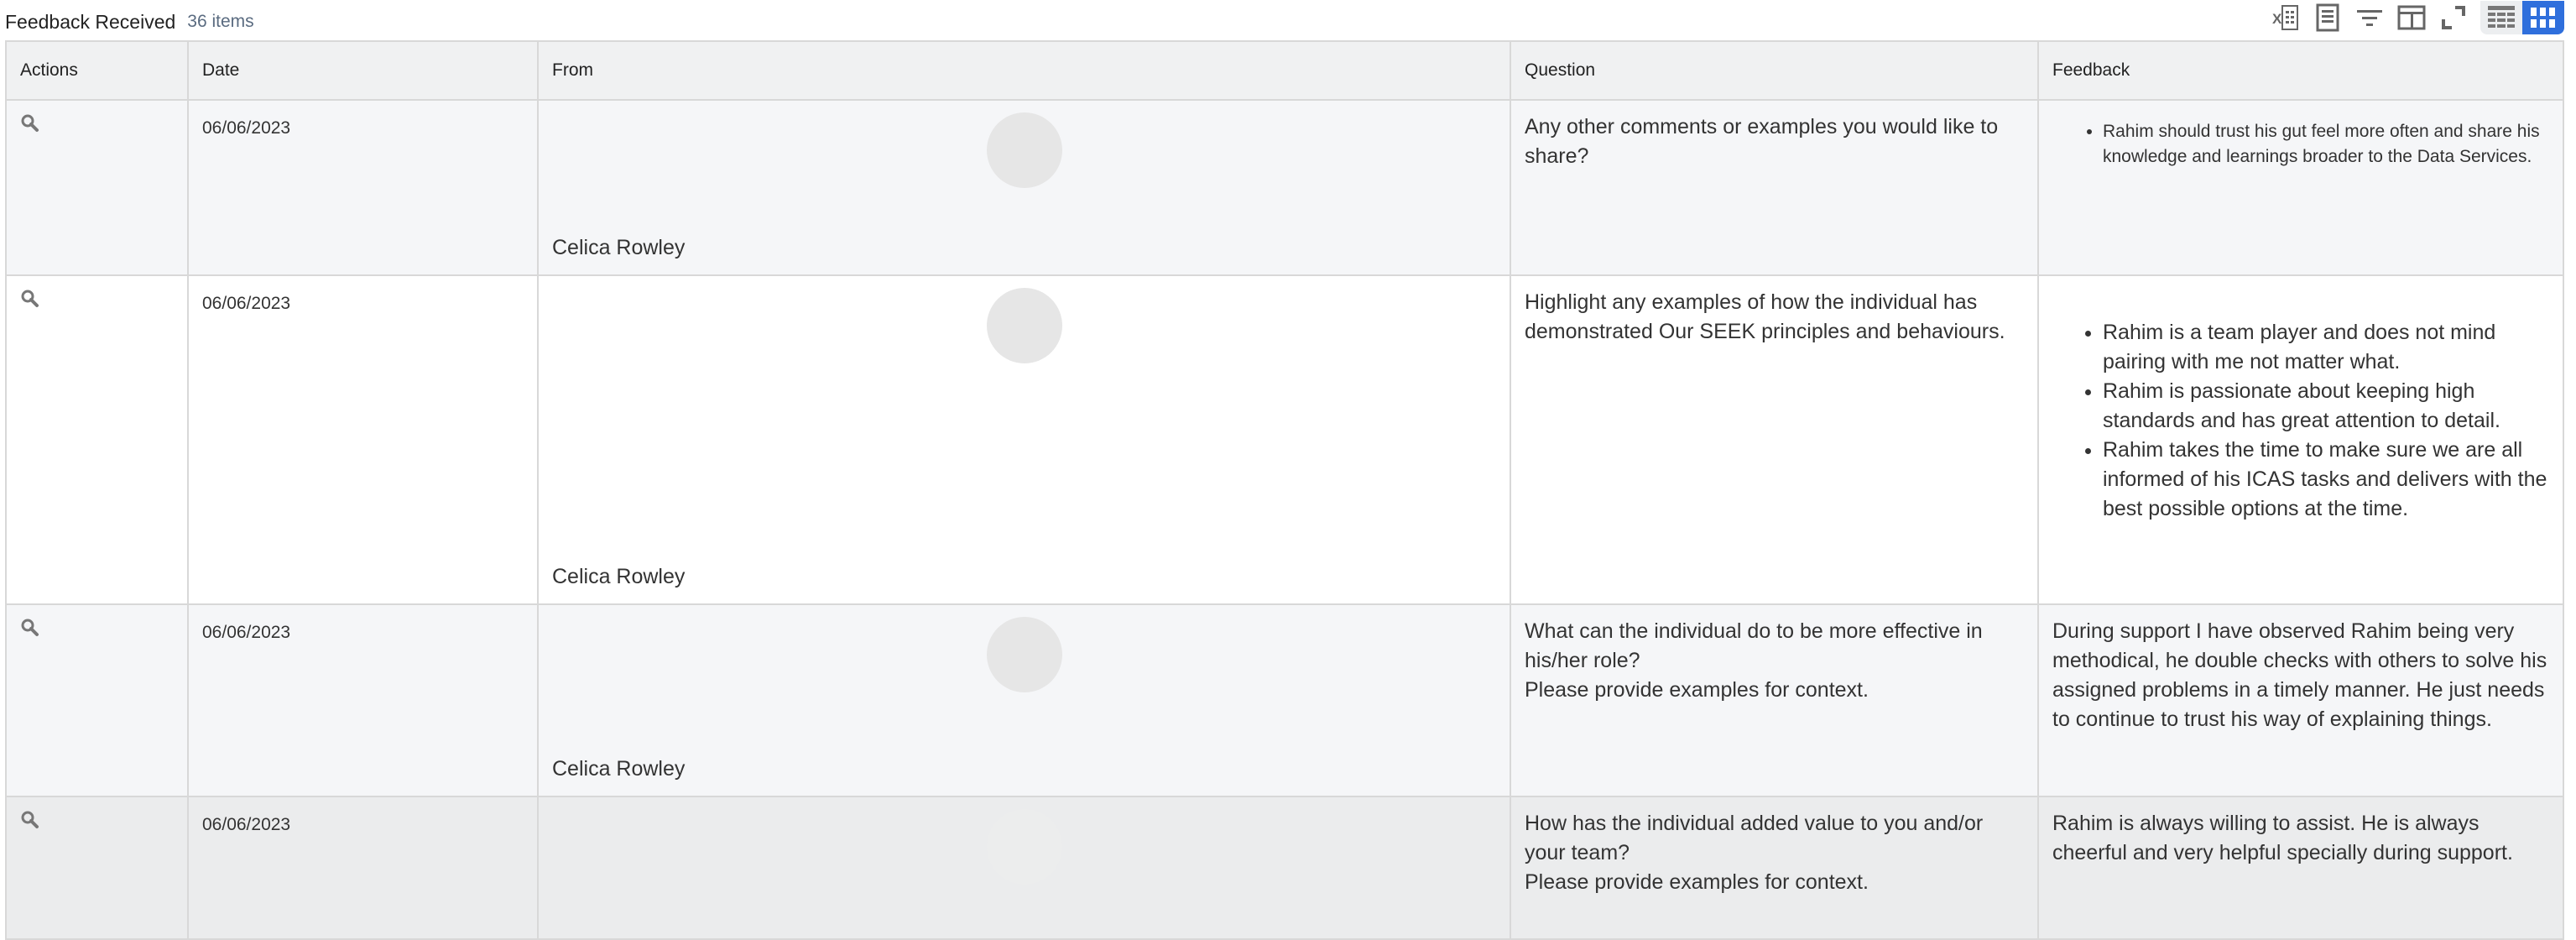  I want to click on grid-view-icon, so click(2543, 17).